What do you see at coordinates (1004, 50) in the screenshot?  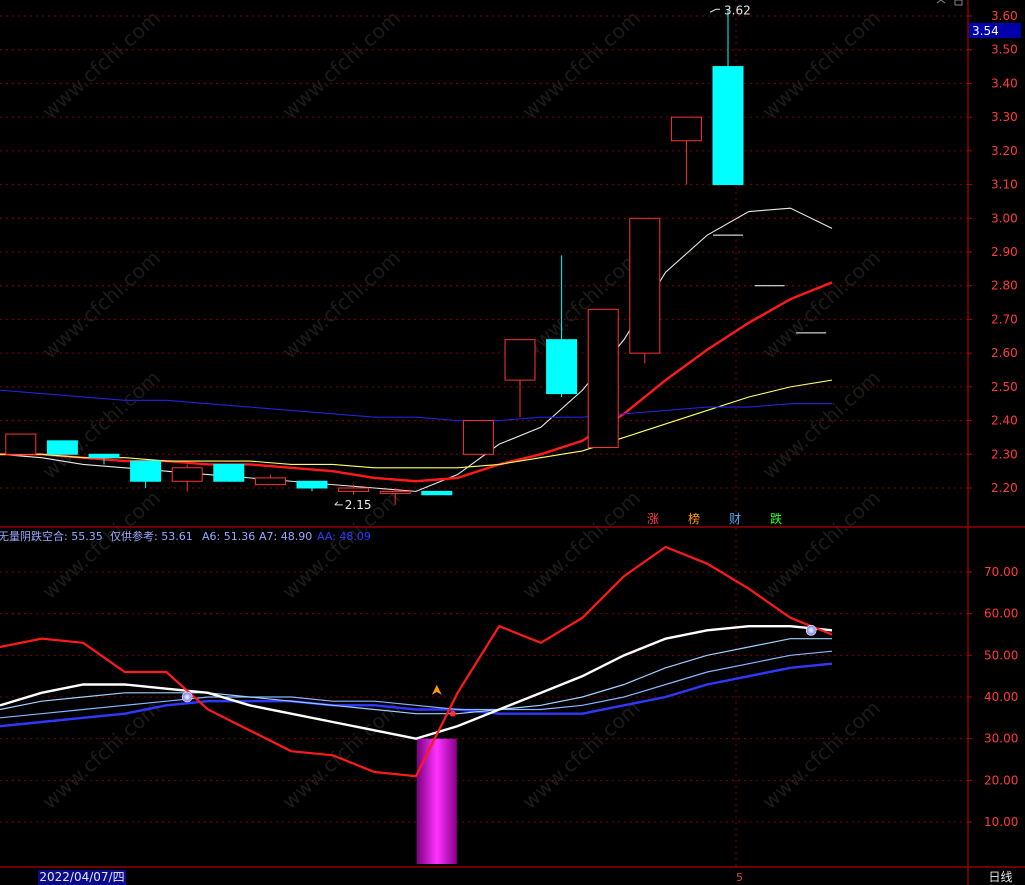 I see `price-tick-label: 3.50` at bounding box center [1004, 50].